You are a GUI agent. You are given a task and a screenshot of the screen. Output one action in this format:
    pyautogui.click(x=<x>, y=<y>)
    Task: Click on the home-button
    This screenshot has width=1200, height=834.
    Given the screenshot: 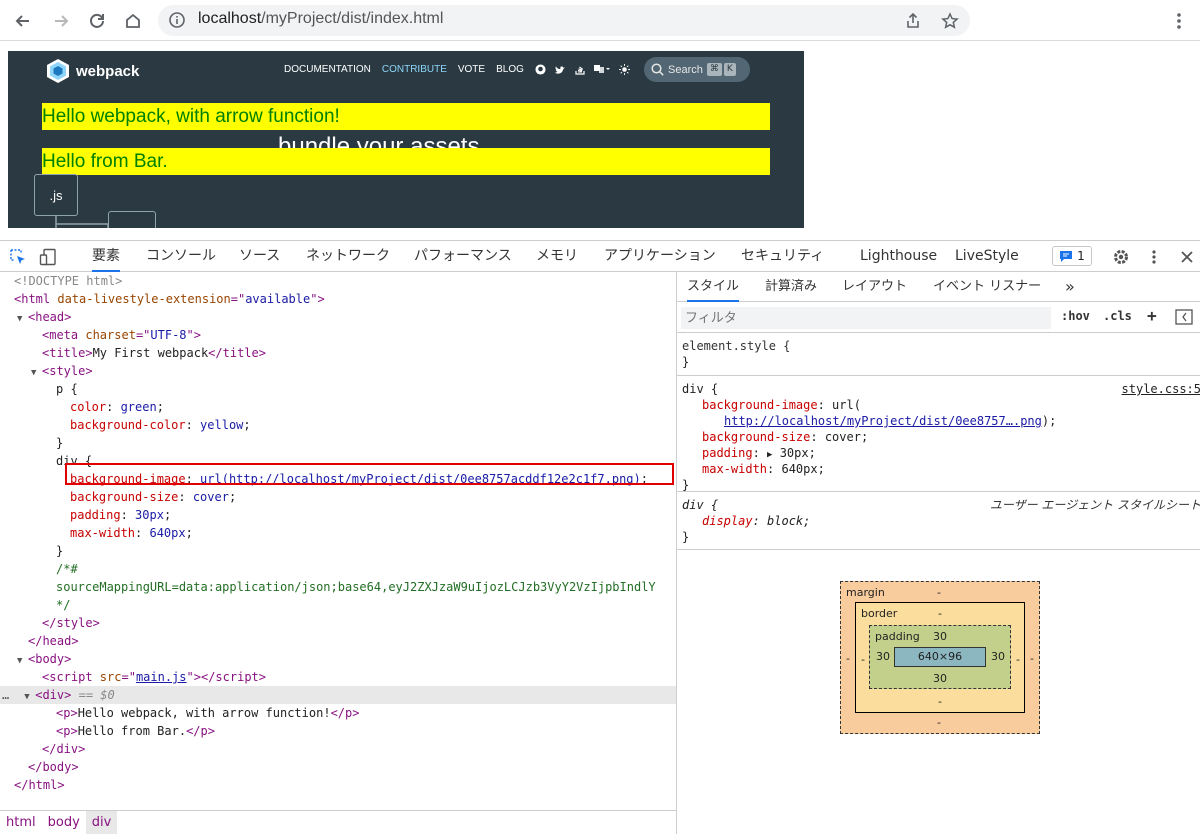 What is the action you would take?
    pyautogui.click(x=133, y=21)
    